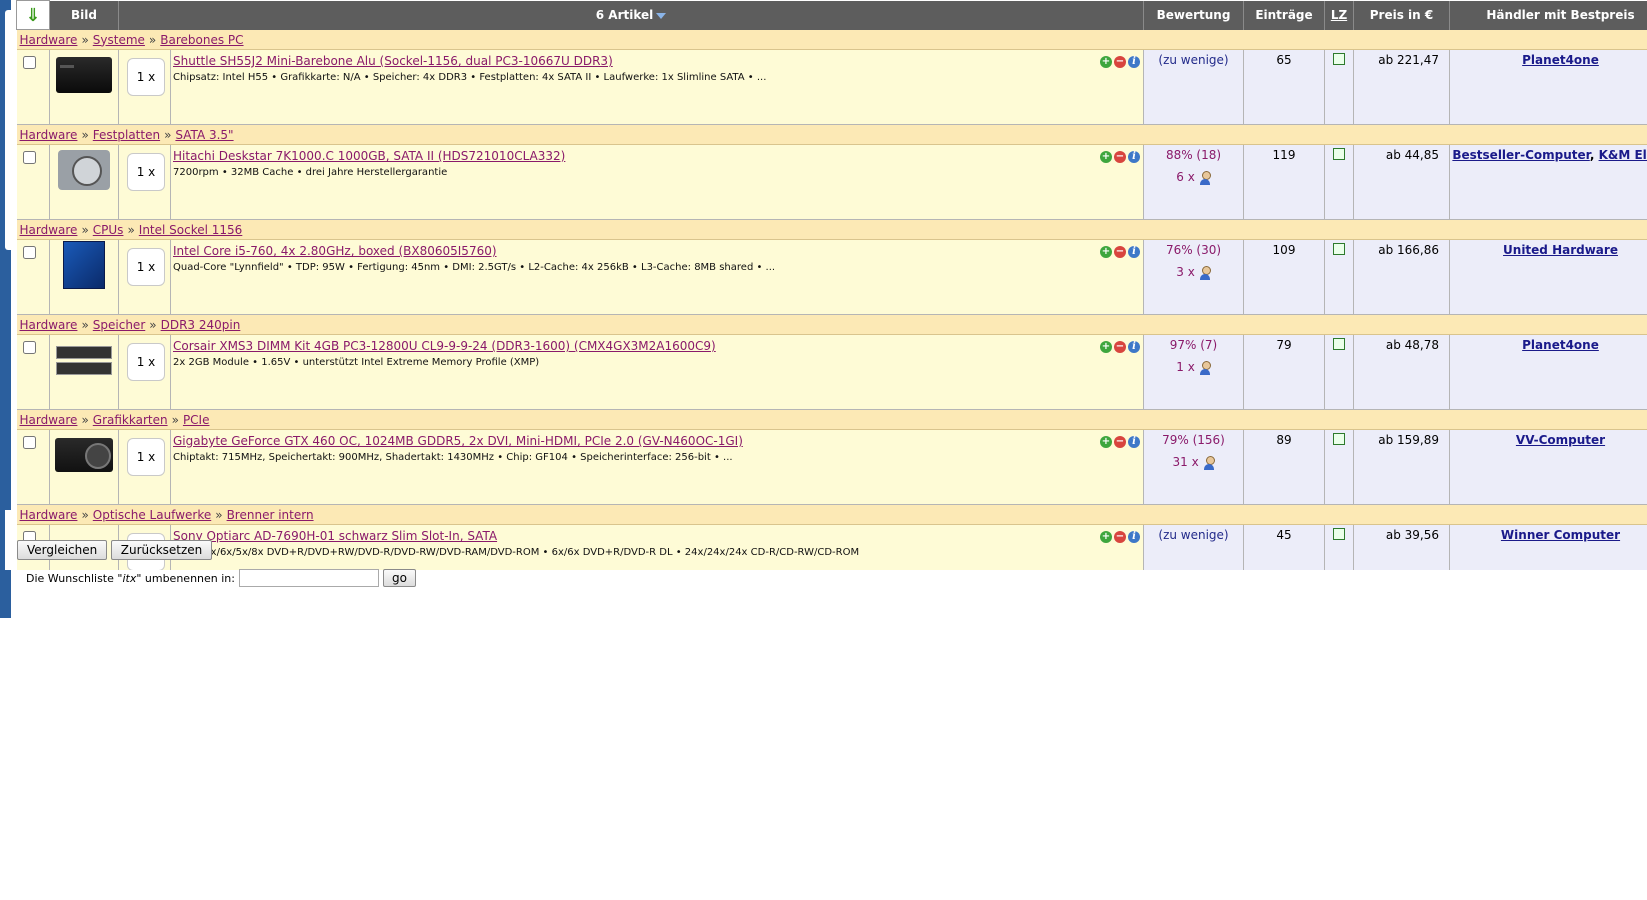 The image size is (1647, 900). I want to click on articles-count: 6 Artikel, so click(625, 15).